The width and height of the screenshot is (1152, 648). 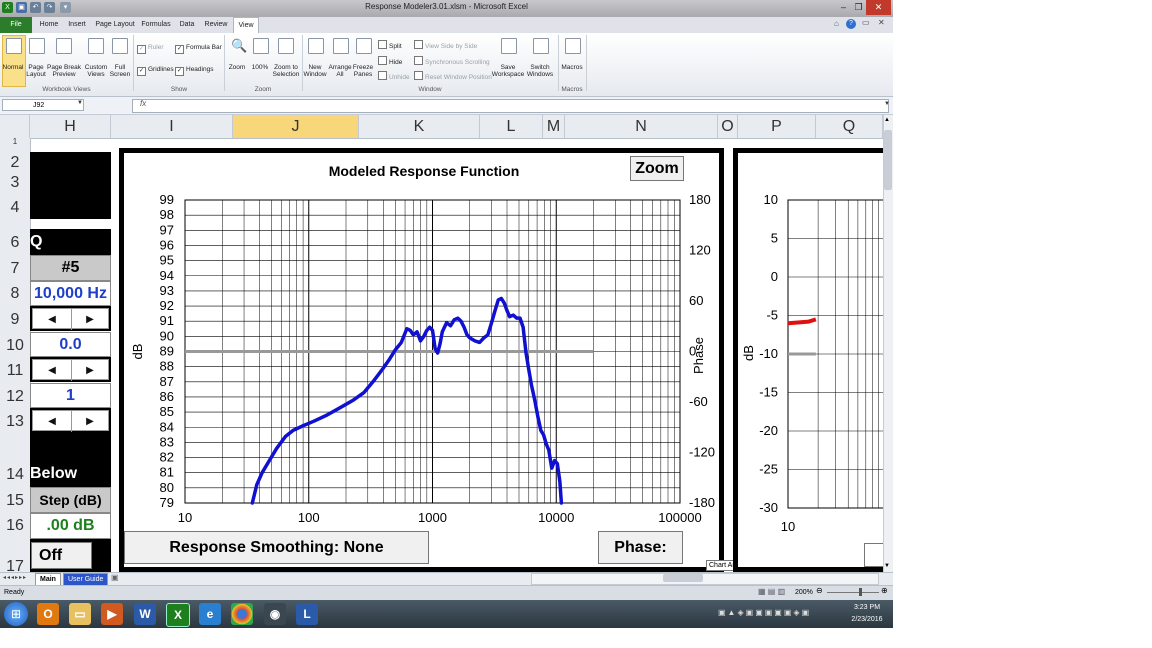 I want to click on save-workspace-button: Save Workspace, so click(x=508, y=71).